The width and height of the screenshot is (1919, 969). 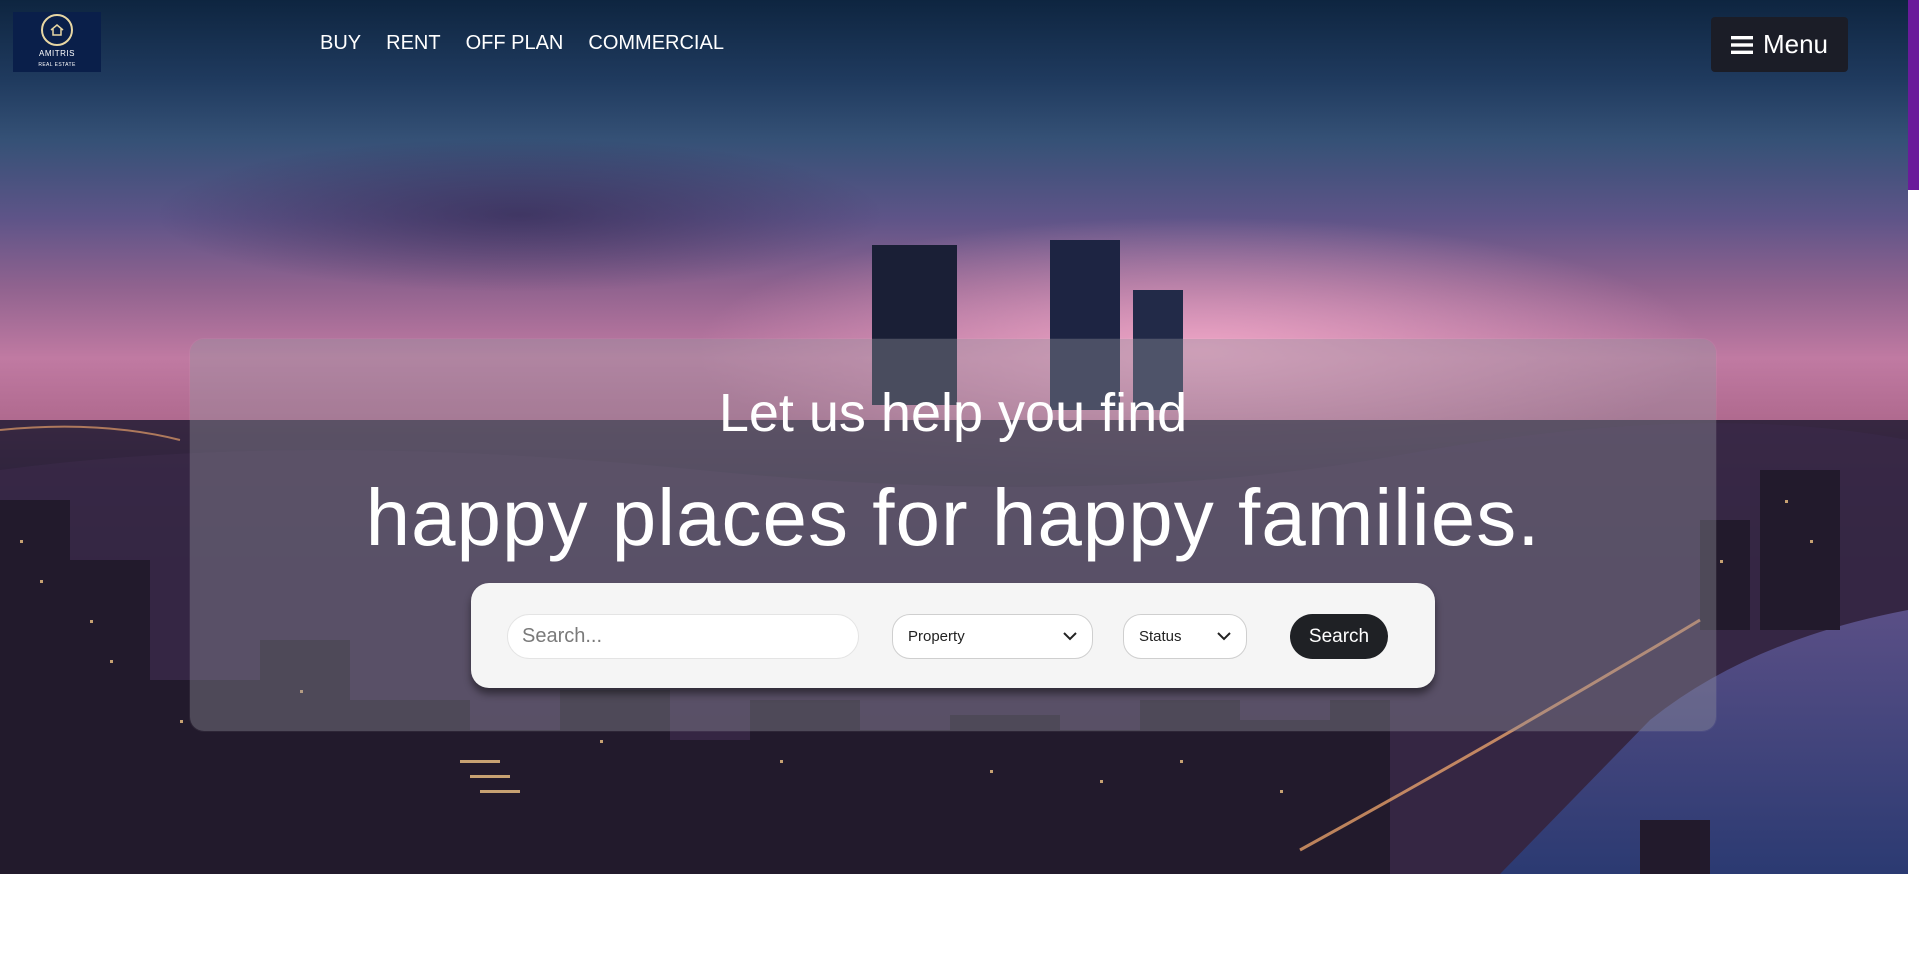 What do you see at coordinates (1185, 636) in the screenshot?
I see `status-select: Status` at bounding box center [1185, 636].